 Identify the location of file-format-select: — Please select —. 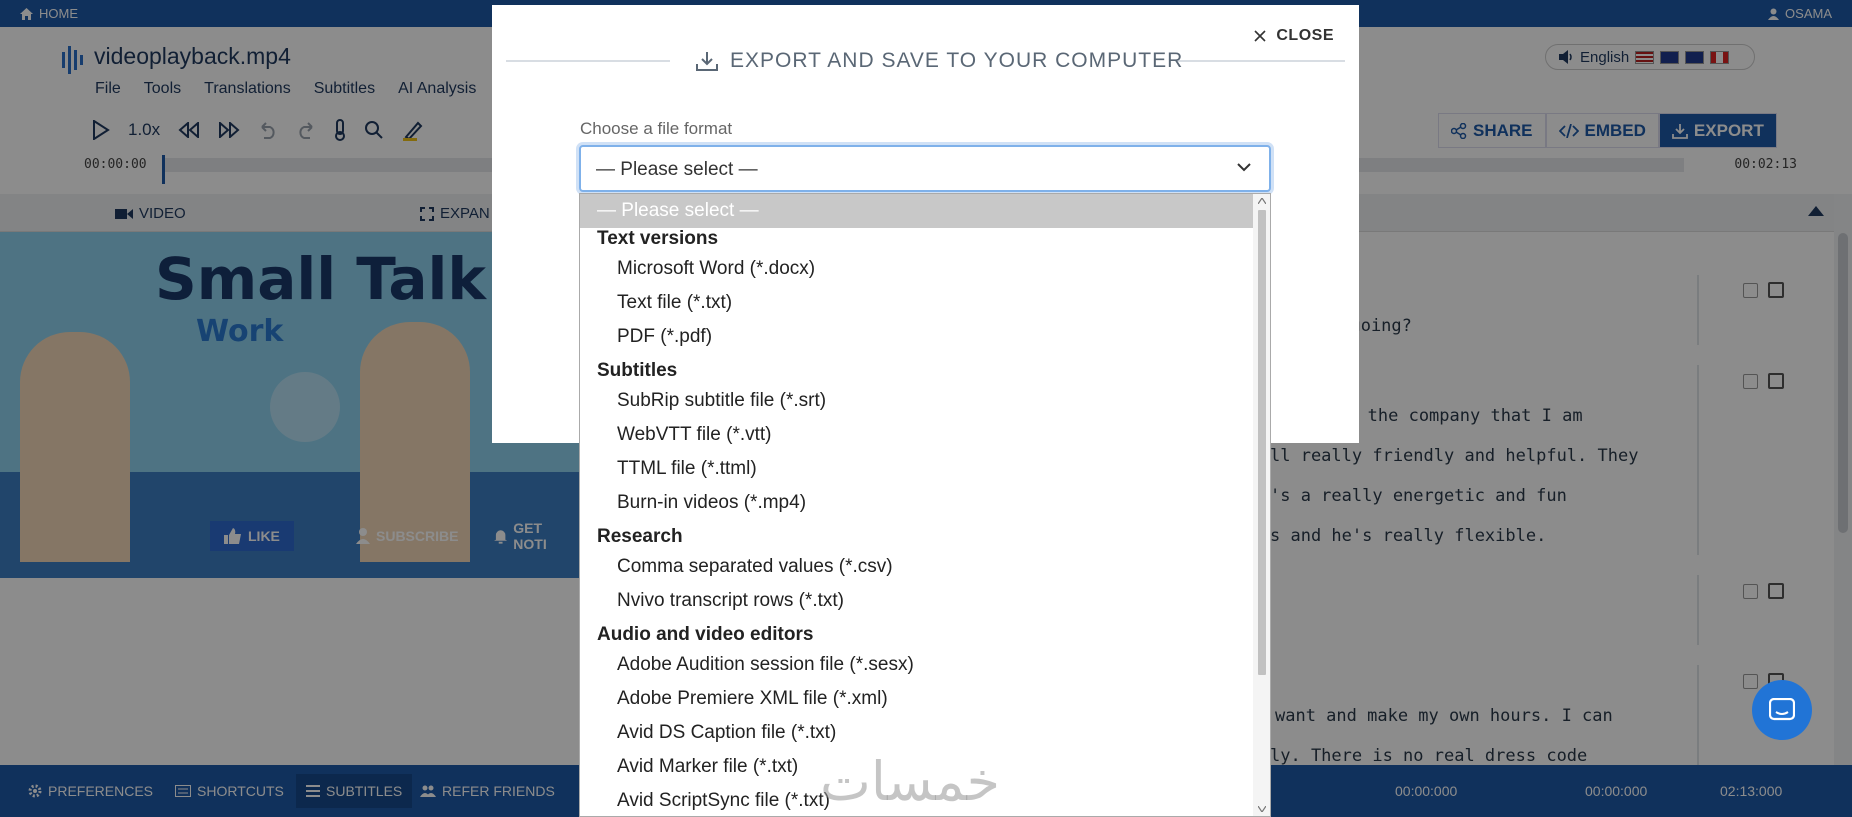
(925, 168).